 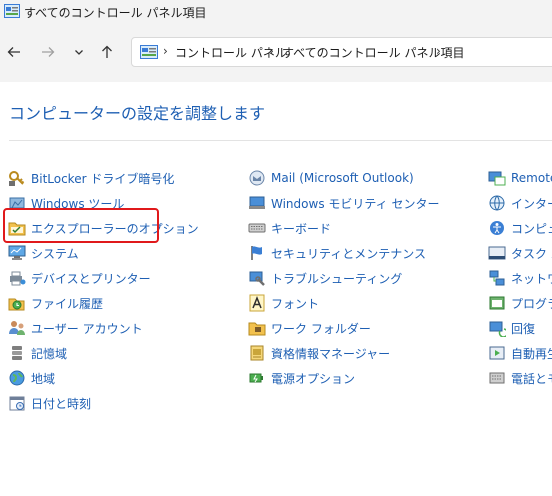 What do you see at coordinates (497, 253) in the screenshot?
I see `taskbar-icon` at bounding box center [497, 253].